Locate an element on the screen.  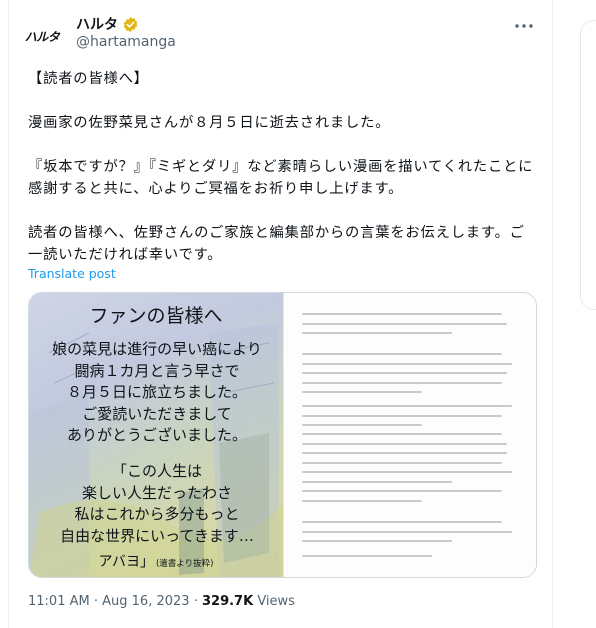
more-options-icon is located at coordinates (524, 26).